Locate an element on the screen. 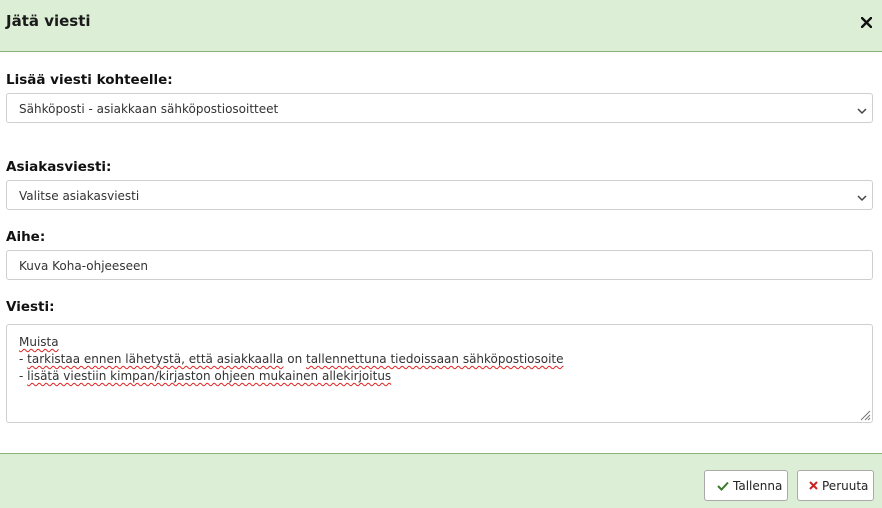 The width and height of the screenshot is (882, 508). subject-label: Aihe: is located at coordinates (26, 237).